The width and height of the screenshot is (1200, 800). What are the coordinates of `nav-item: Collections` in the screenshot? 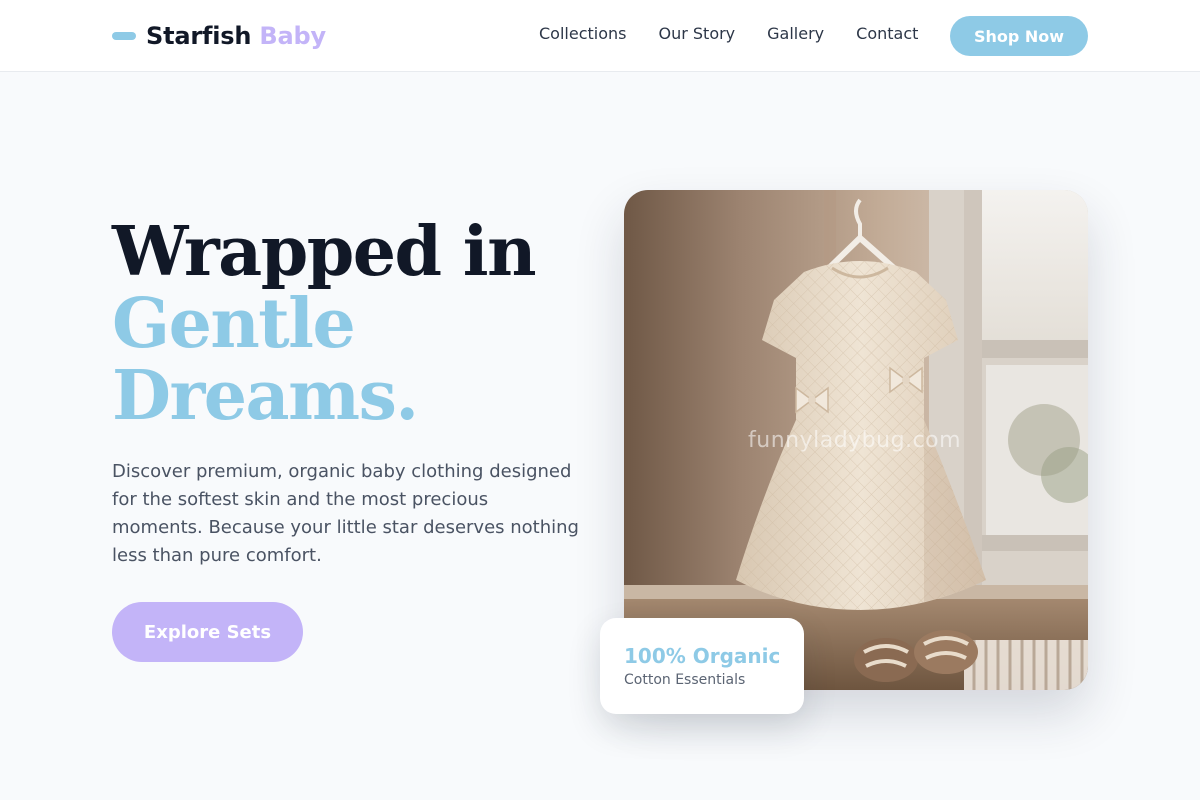 It's located at (582, 34).